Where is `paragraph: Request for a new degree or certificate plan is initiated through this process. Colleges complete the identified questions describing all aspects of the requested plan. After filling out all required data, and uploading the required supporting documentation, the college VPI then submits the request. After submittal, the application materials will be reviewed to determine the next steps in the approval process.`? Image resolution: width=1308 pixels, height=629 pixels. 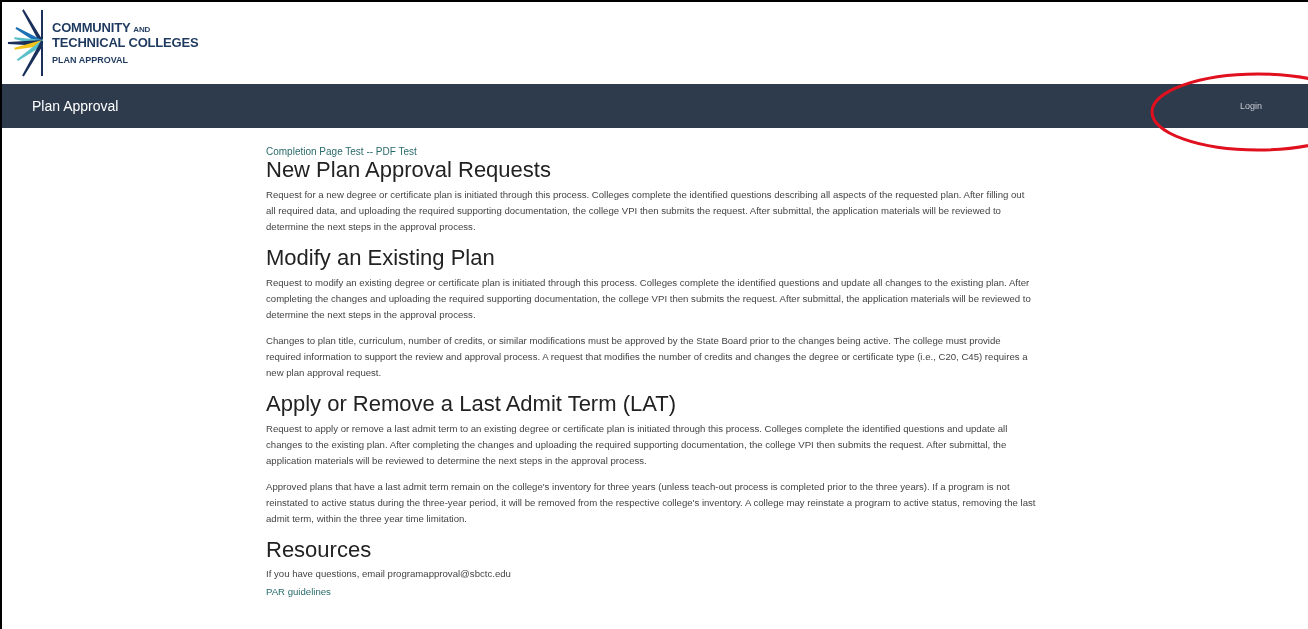 paragraph: Request for a new degree or certificate plan is initiated through this process. Colleges complete the identified questions describing all aspects of the requested plan. After filling out all required data, and uploading the required supporting documentation, the college VPI then submits the request. After submittal, the application materials will be reviewed to determine the next steps in the approval process. is located at coordinates (646, 211).